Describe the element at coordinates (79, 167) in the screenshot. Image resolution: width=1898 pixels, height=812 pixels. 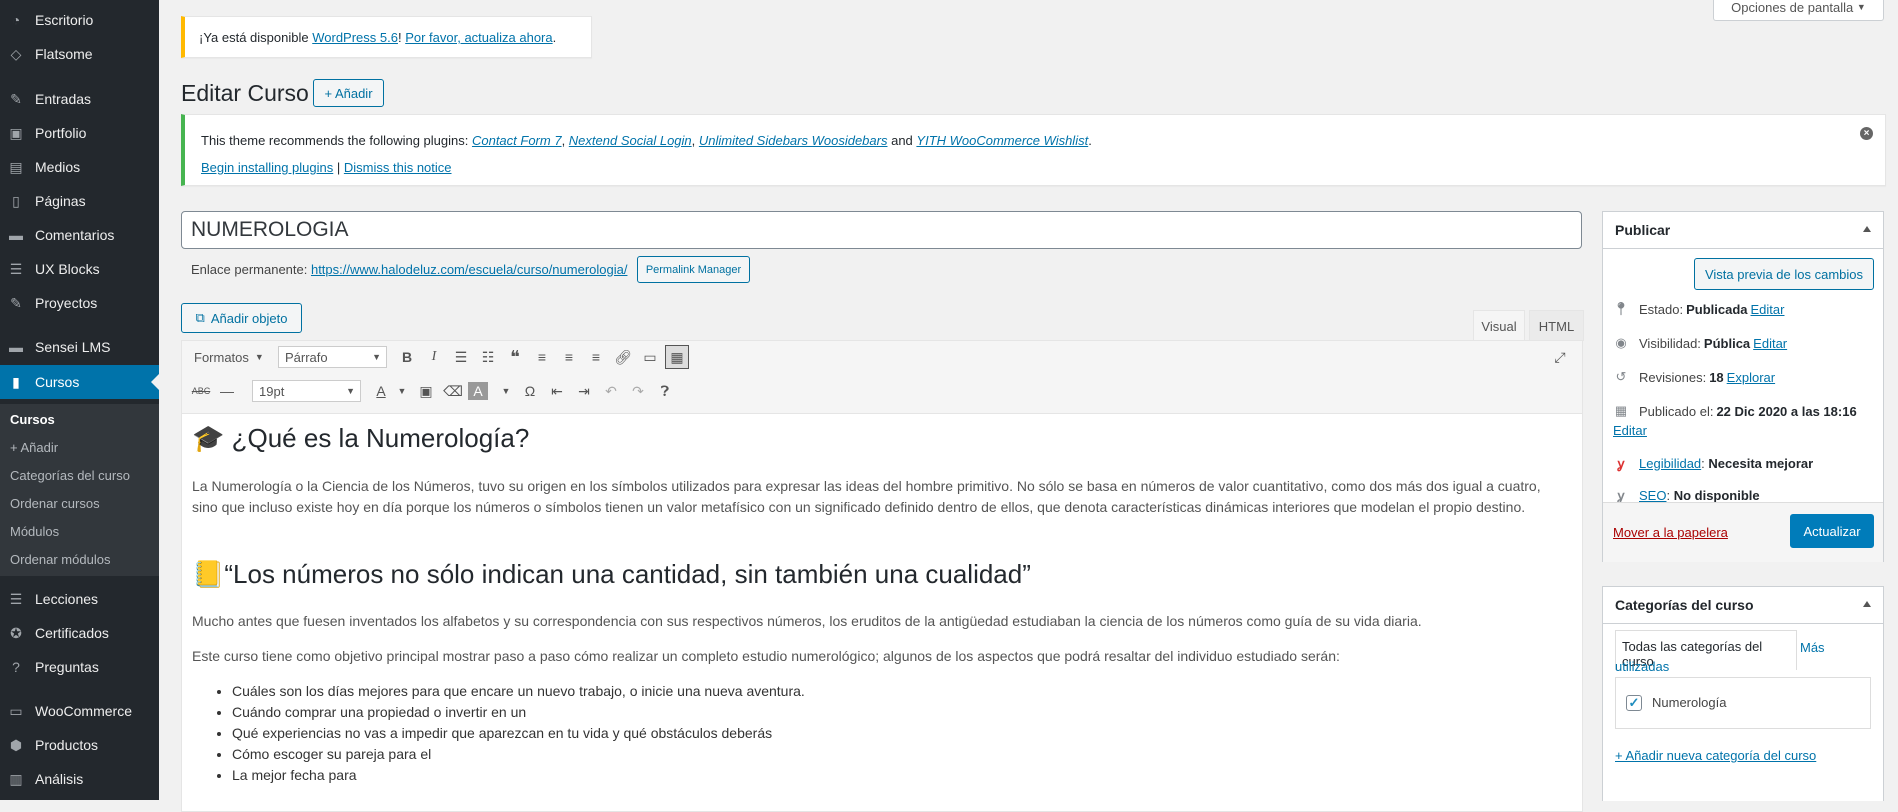
I see `menu-medios: ▤ Medios` at that location.